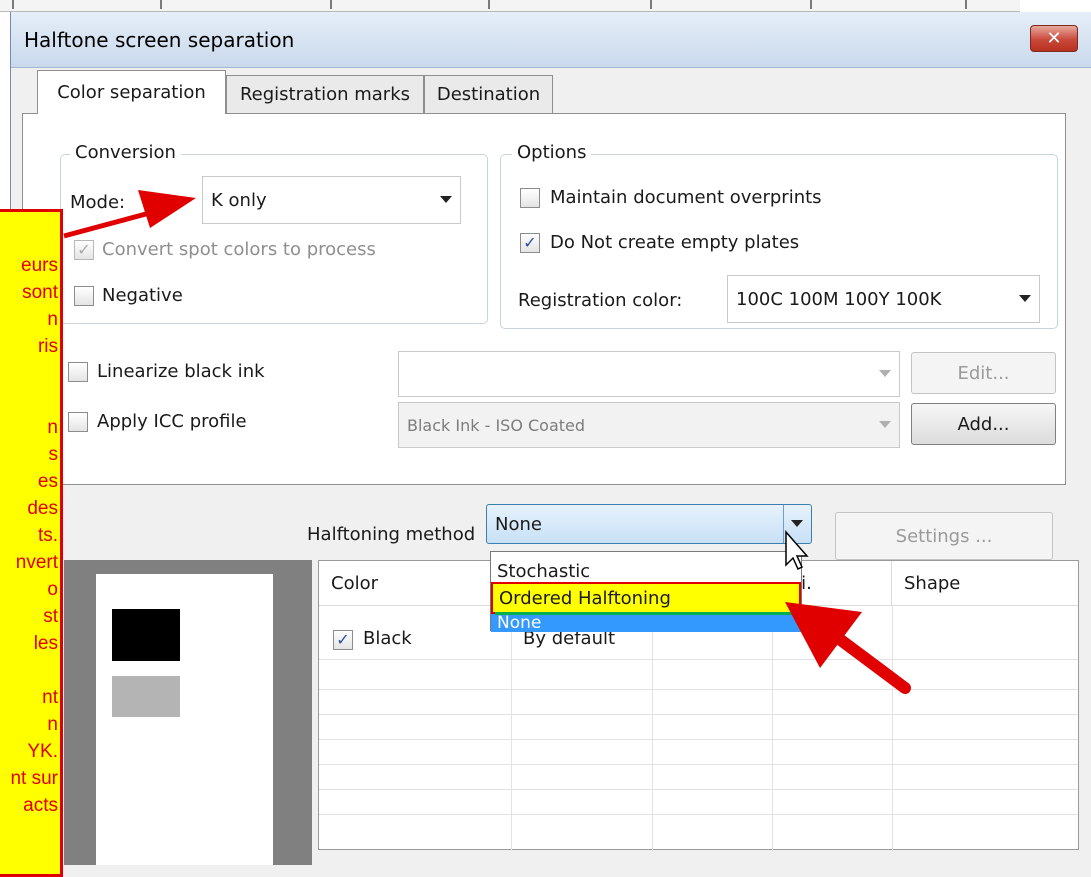 The height and width of the screenshot is (877, 1091). I want to click on convert-spot-label: Convert spot colors to process, so click(239, 249).